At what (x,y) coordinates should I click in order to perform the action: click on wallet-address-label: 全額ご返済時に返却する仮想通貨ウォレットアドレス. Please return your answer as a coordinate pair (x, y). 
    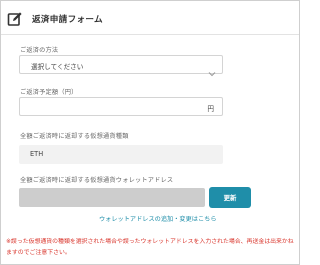
    Looking at the image, I should click on (97, 180).